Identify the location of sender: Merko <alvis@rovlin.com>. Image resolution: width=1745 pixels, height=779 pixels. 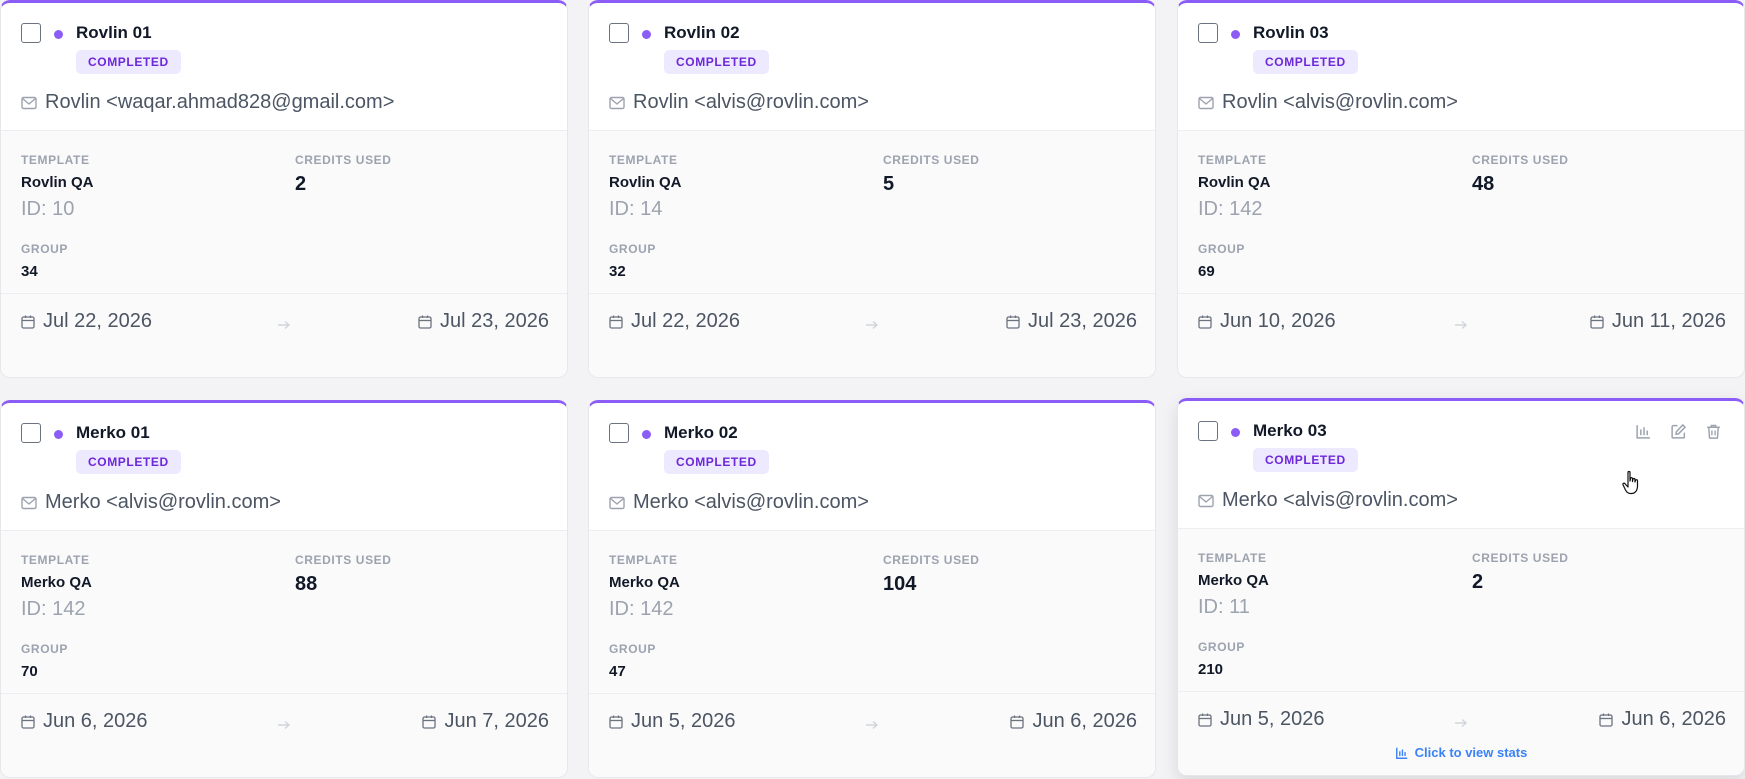
(739, 502).